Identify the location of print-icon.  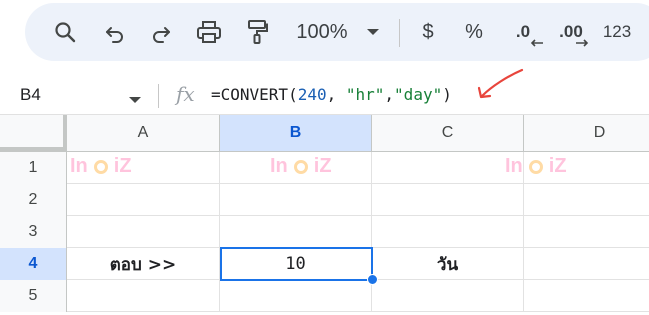
(209, 32).